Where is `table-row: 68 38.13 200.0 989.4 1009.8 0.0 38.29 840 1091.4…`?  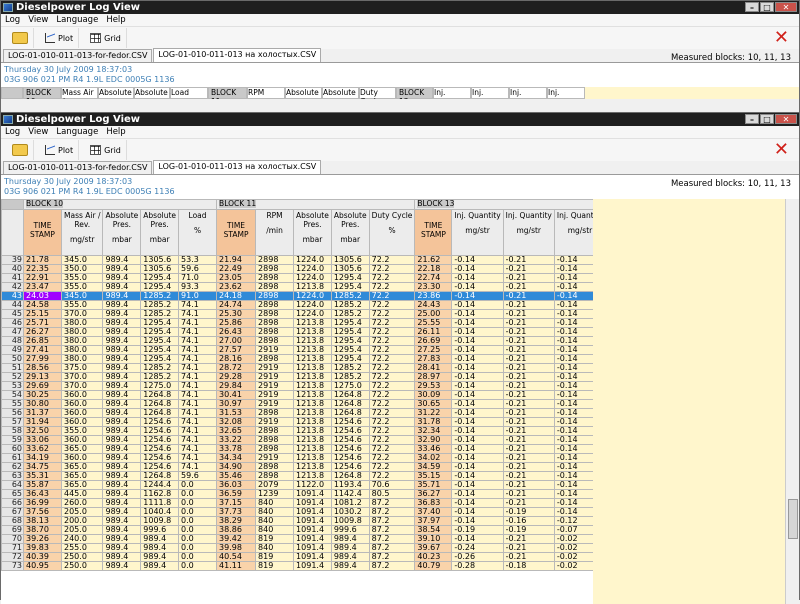 table-row: 68 38.13 200.0 989.4 1009.8 0.0 38.29 840 1091.4… is located at coordinates (329, 521).